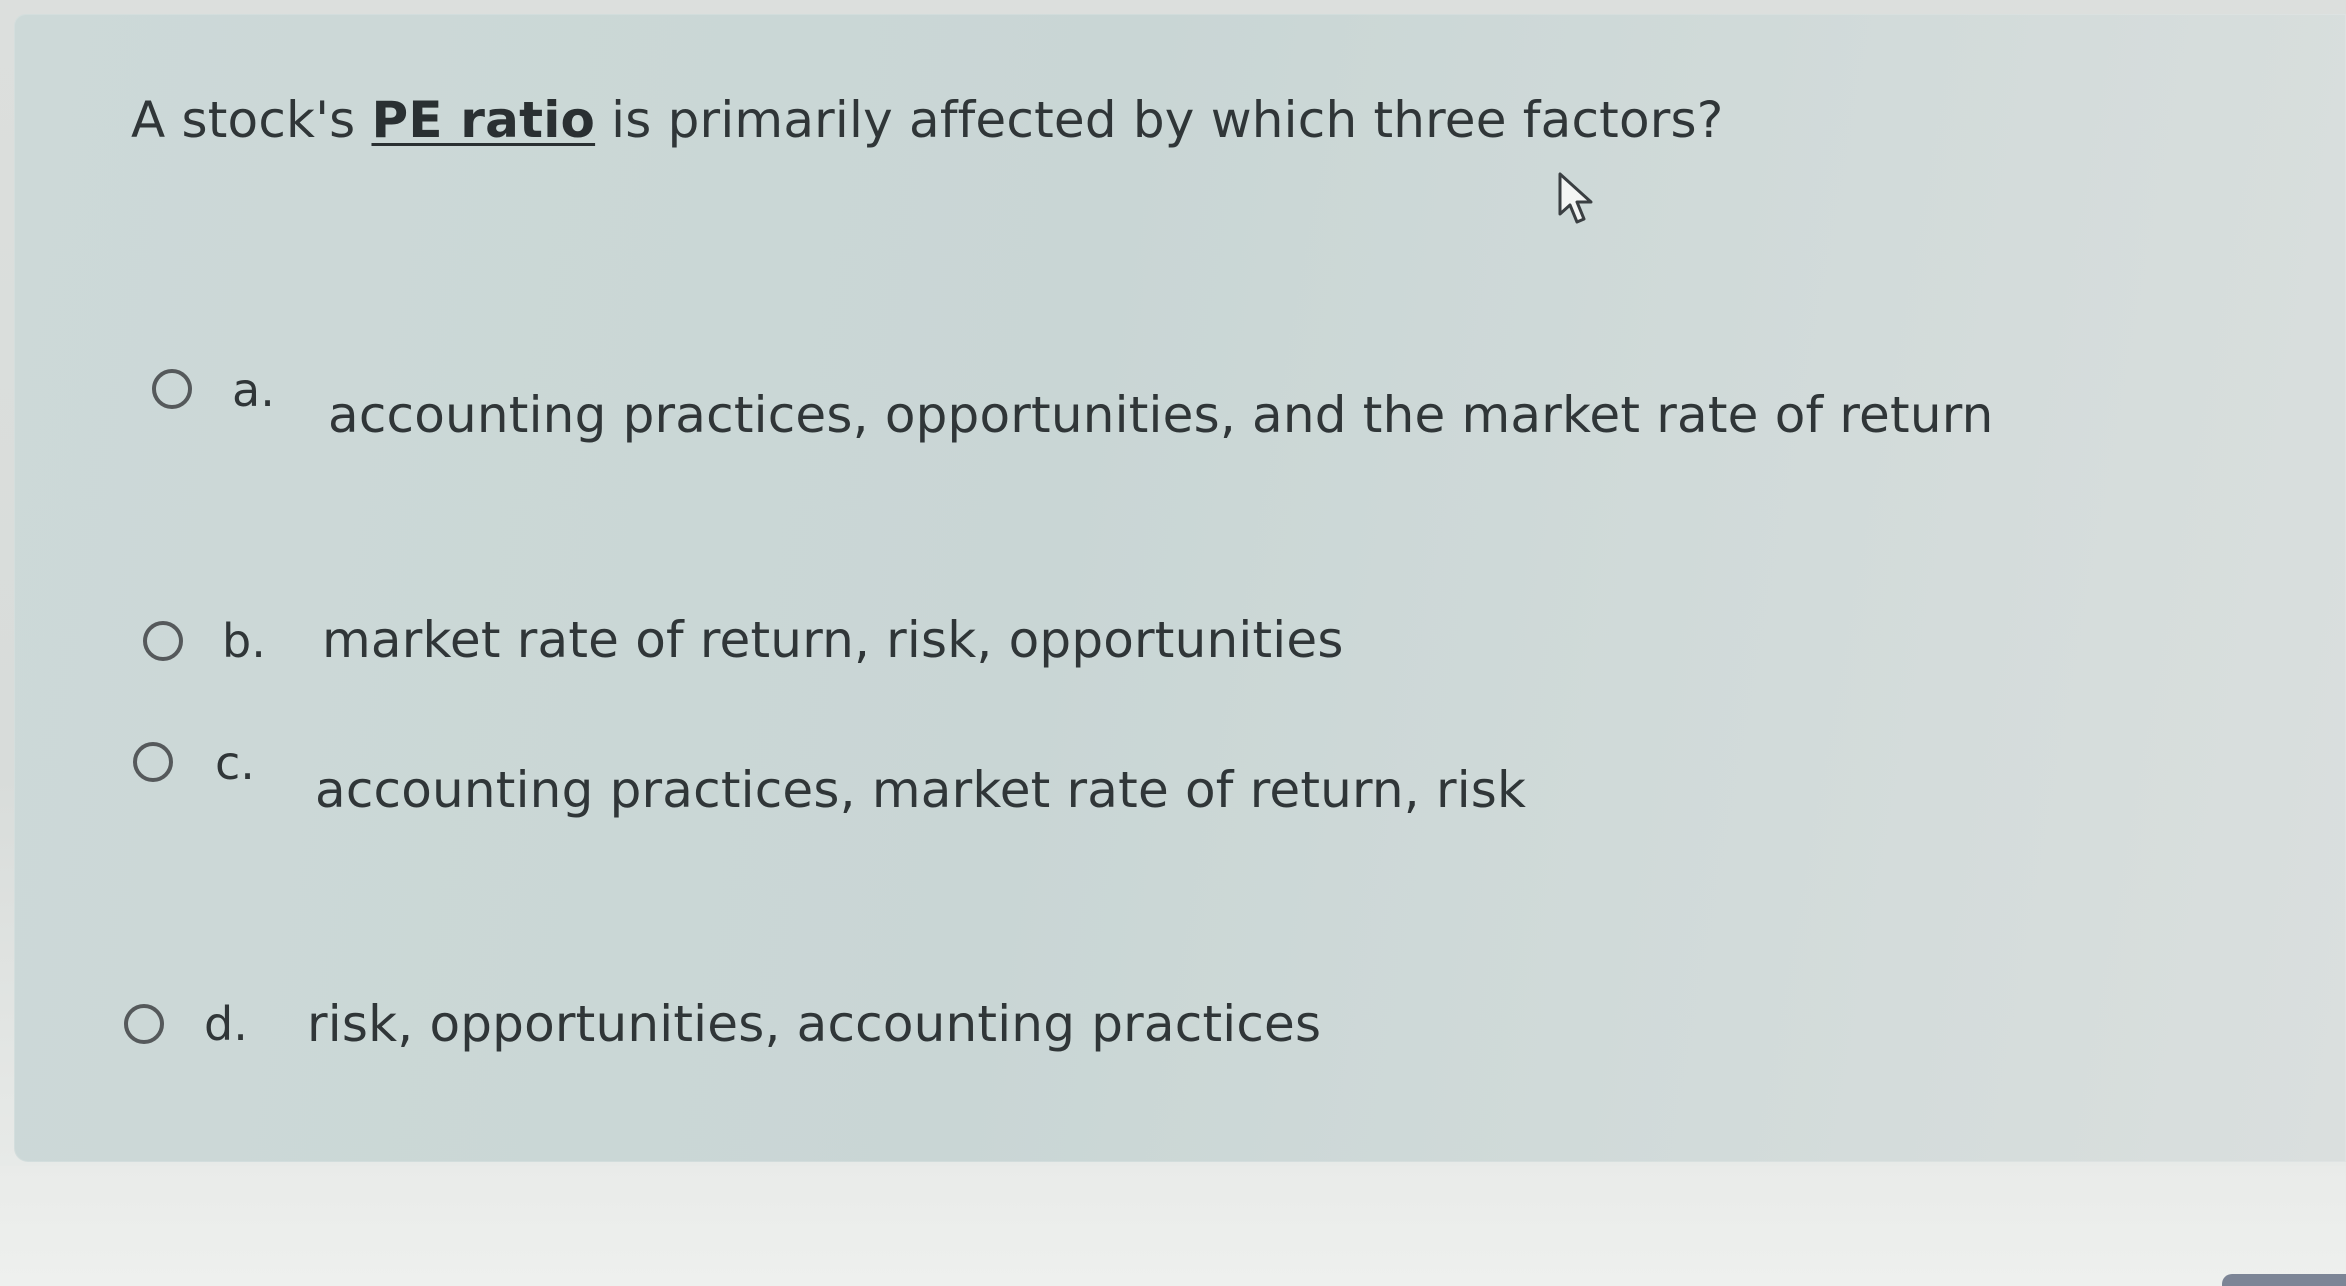 Image resolution: width=2346 pixels, height=1286 pixels. What do you see at coordinates (163, 641) in the screenshot?
I see `radio-button-b` at bounding box center [163, 641].